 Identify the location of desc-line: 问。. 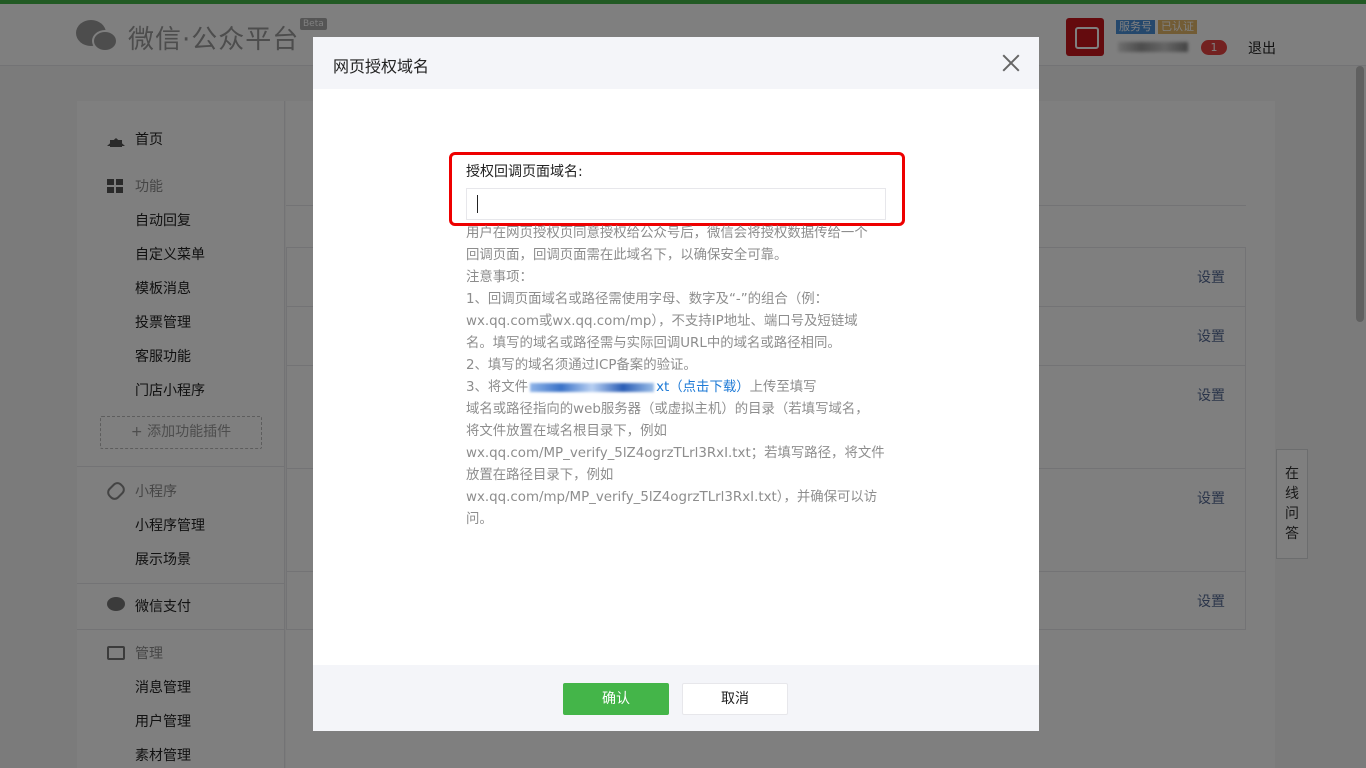
(479, 519).